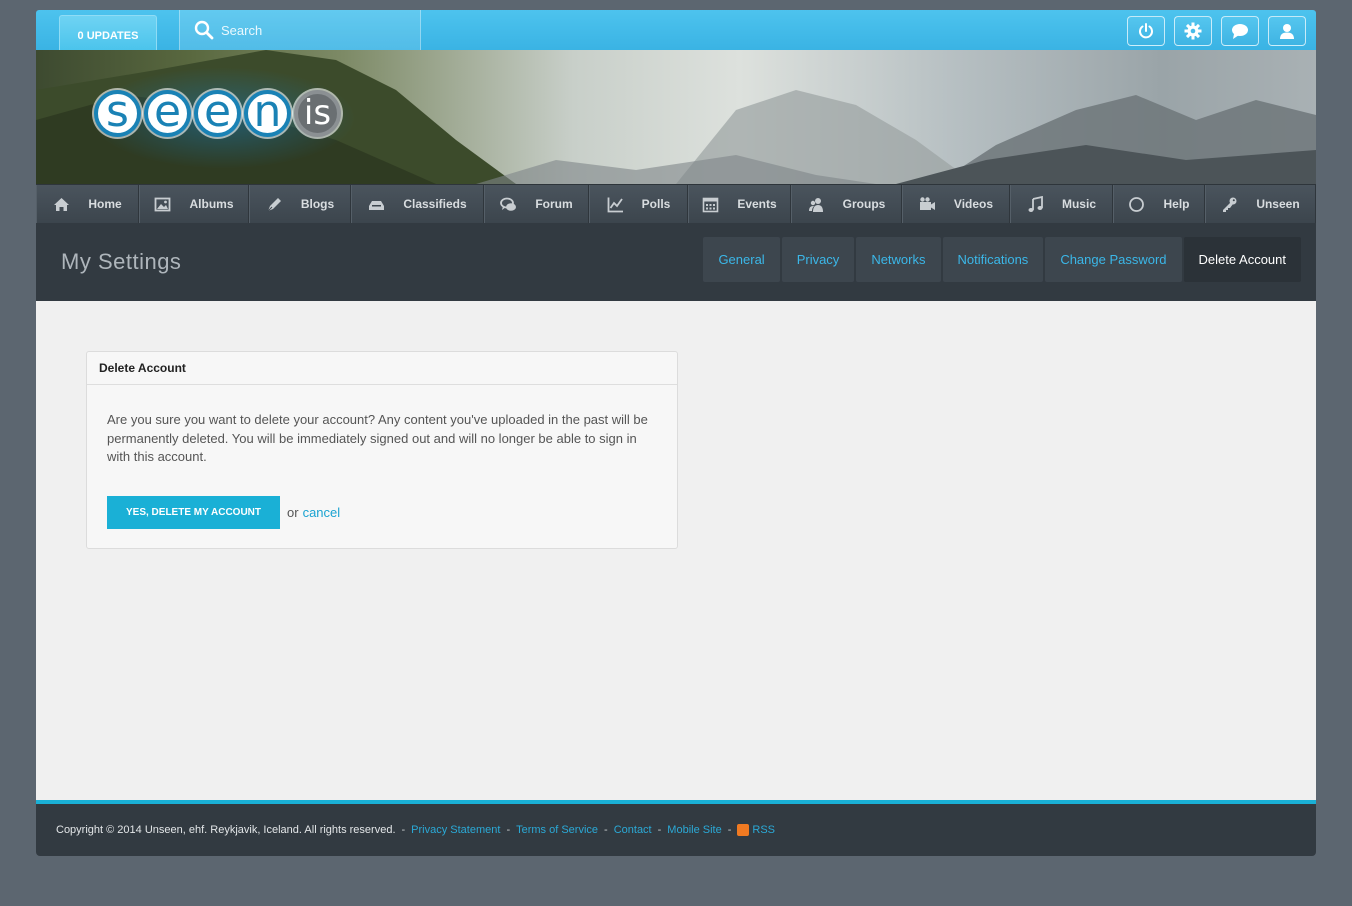 Image resolution: width=1352 pixels, height=906 pixels. I want to click on nav-label: Events, so click(757, 204).